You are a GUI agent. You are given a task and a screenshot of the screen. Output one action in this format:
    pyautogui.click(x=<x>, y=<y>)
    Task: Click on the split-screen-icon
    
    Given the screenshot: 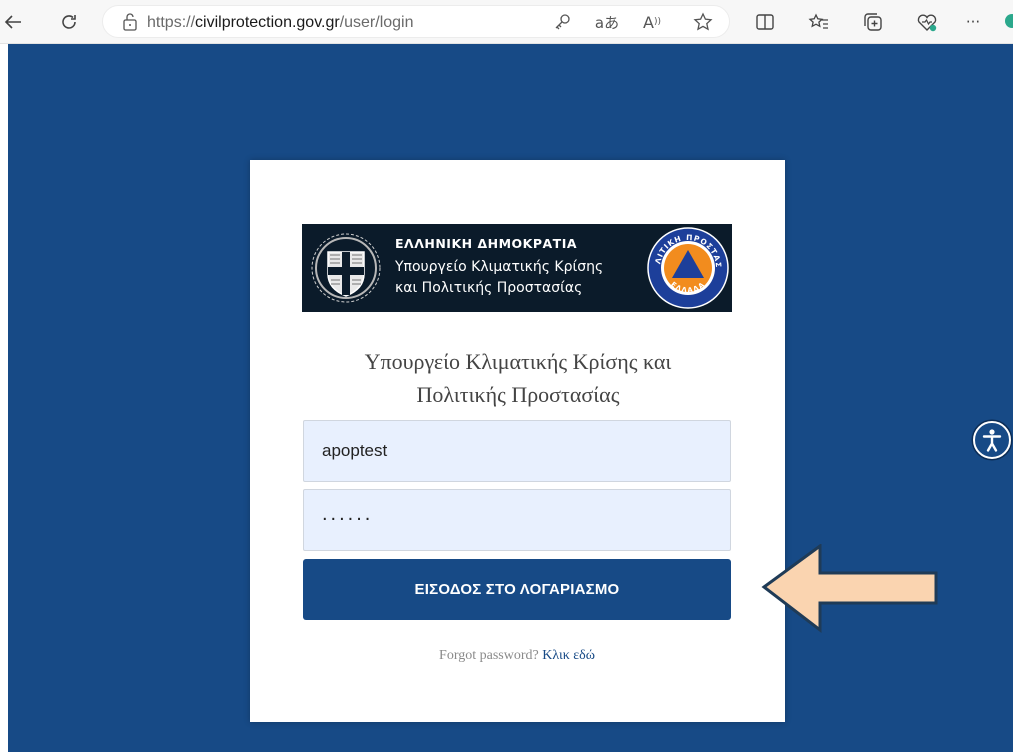 What is the action you would take?
    pyautogui.click(x=765, y=22)
    